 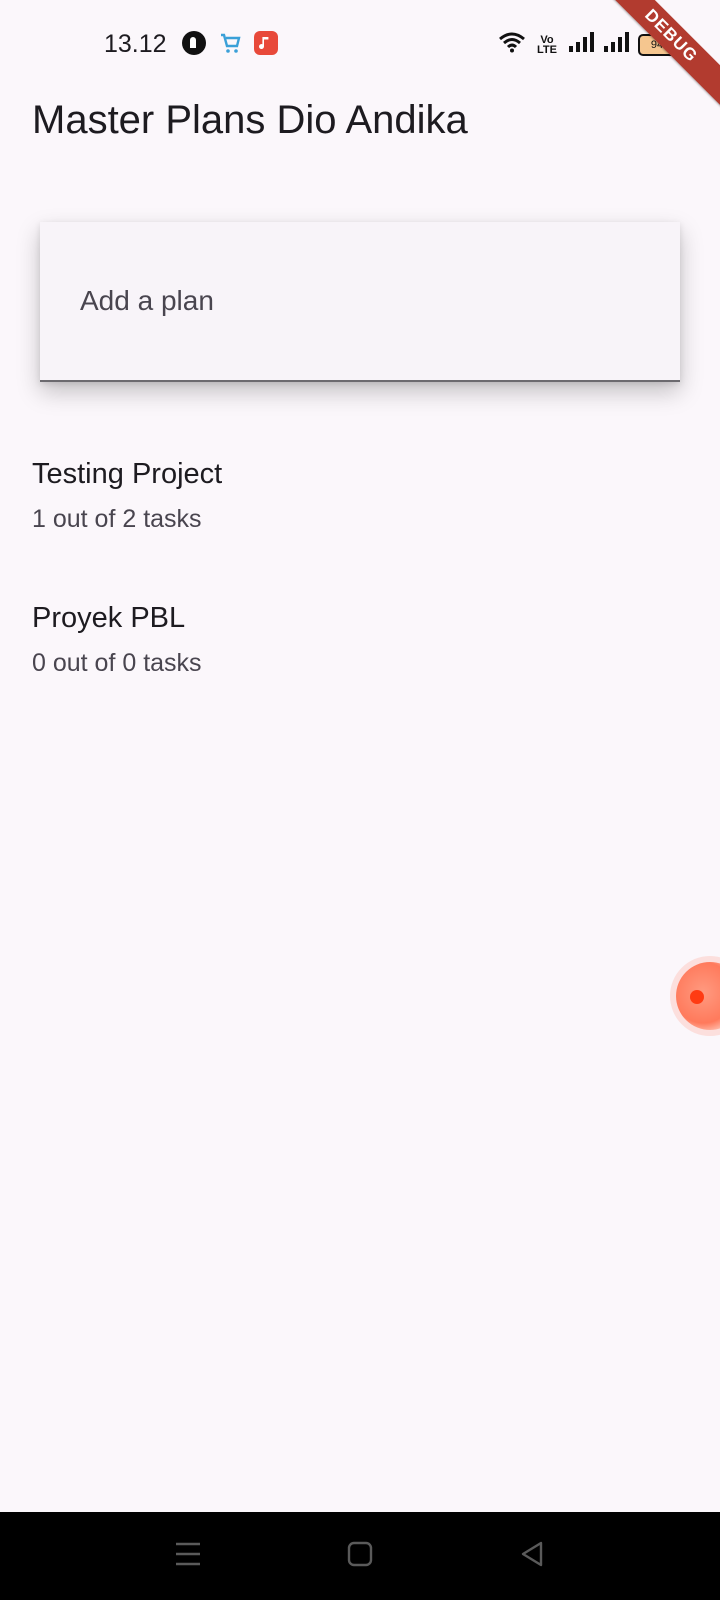 I want to click on plan-progress: 0 out of 0 tasks, so click(x=117, y=663).